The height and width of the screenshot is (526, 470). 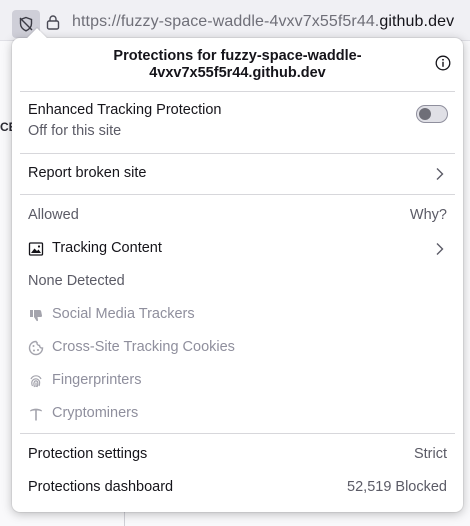 What do you see at coordinates (88, 454) in the screenshot?
I see `protection-settings-label: Protection settings` at bounding box center [88, 454].